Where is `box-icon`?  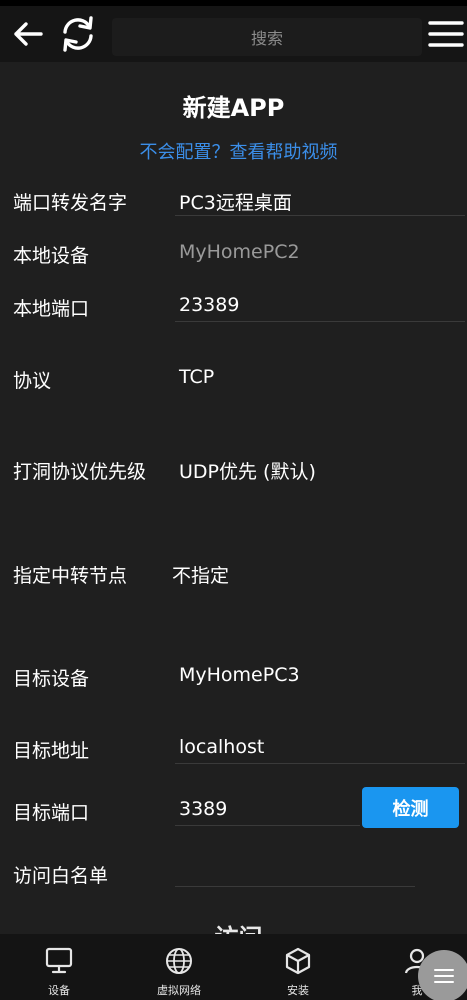 box-icon is located at coordinates (298, 961).